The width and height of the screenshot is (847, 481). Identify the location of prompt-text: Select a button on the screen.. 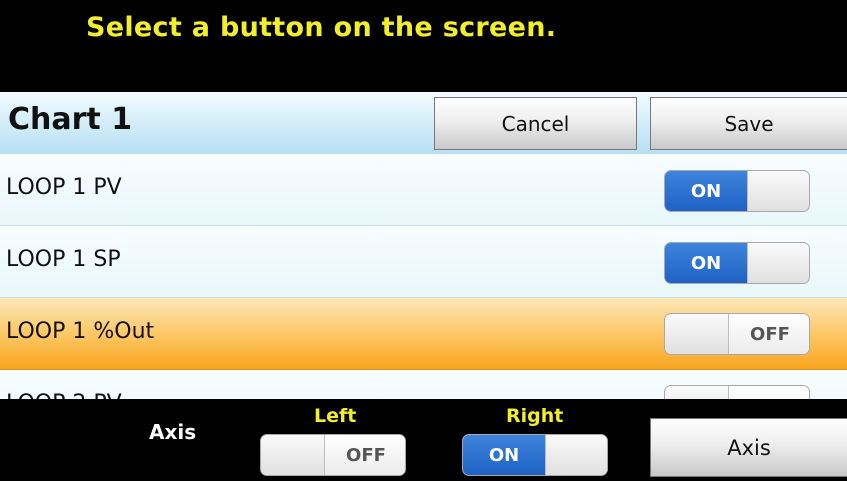
(321, 27).